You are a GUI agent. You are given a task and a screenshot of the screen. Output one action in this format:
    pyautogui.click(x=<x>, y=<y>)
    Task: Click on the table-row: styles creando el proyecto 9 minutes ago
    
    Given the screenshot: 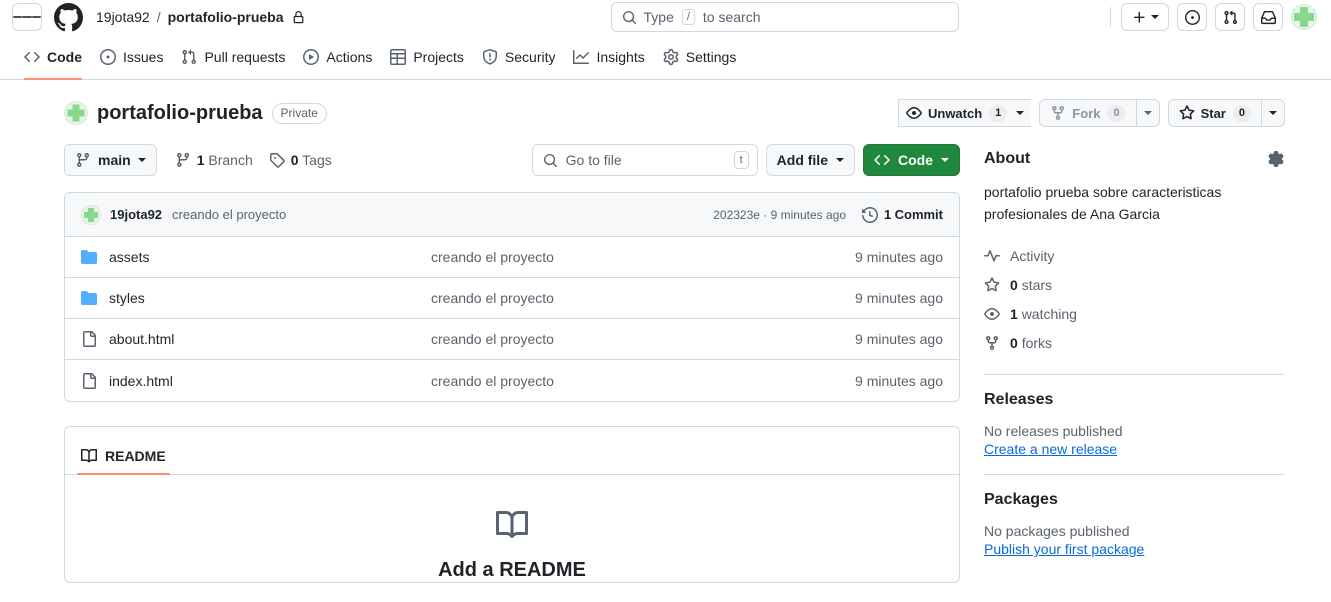 What is the action you would take?
    pyautogui.click(x=512, y=298)
    